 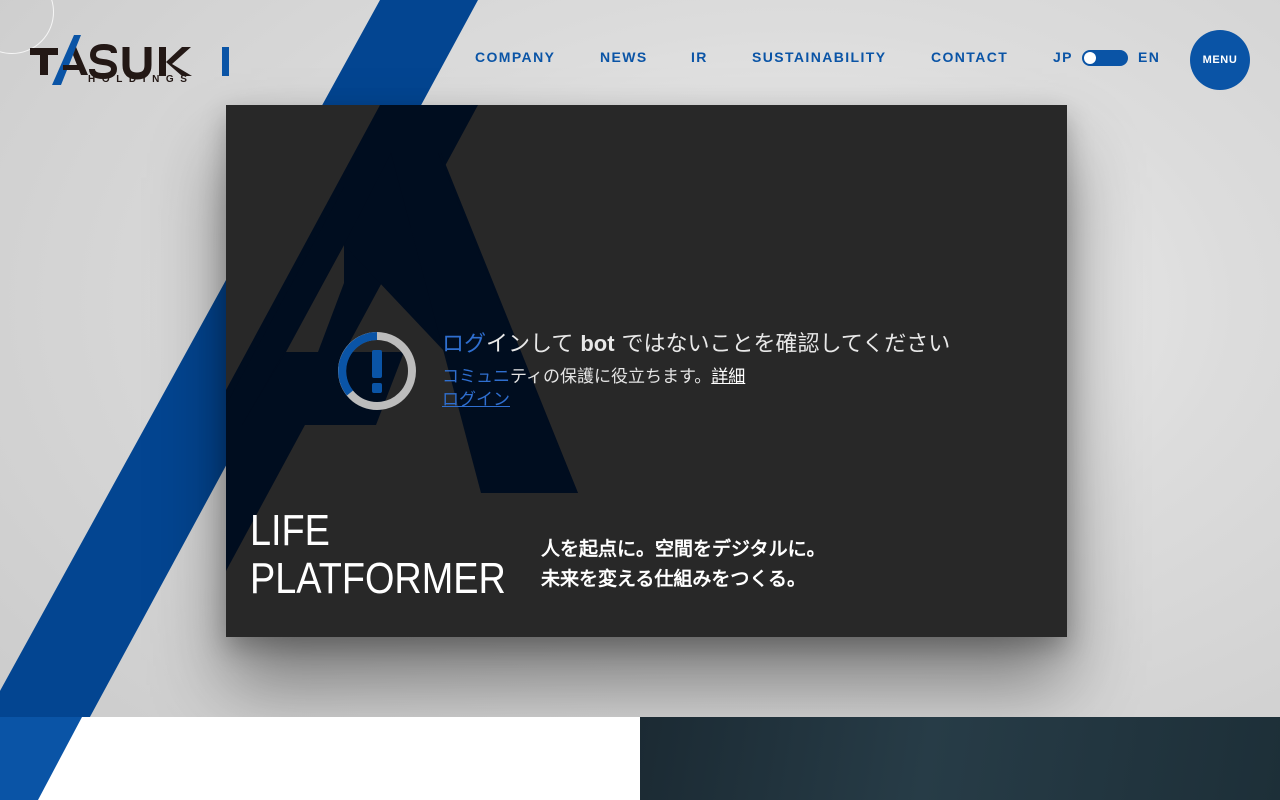 What do you see at coordinates (320, 758) in the screenshot?
I see `bottom-left-panel` at bounding box center [320, 758].